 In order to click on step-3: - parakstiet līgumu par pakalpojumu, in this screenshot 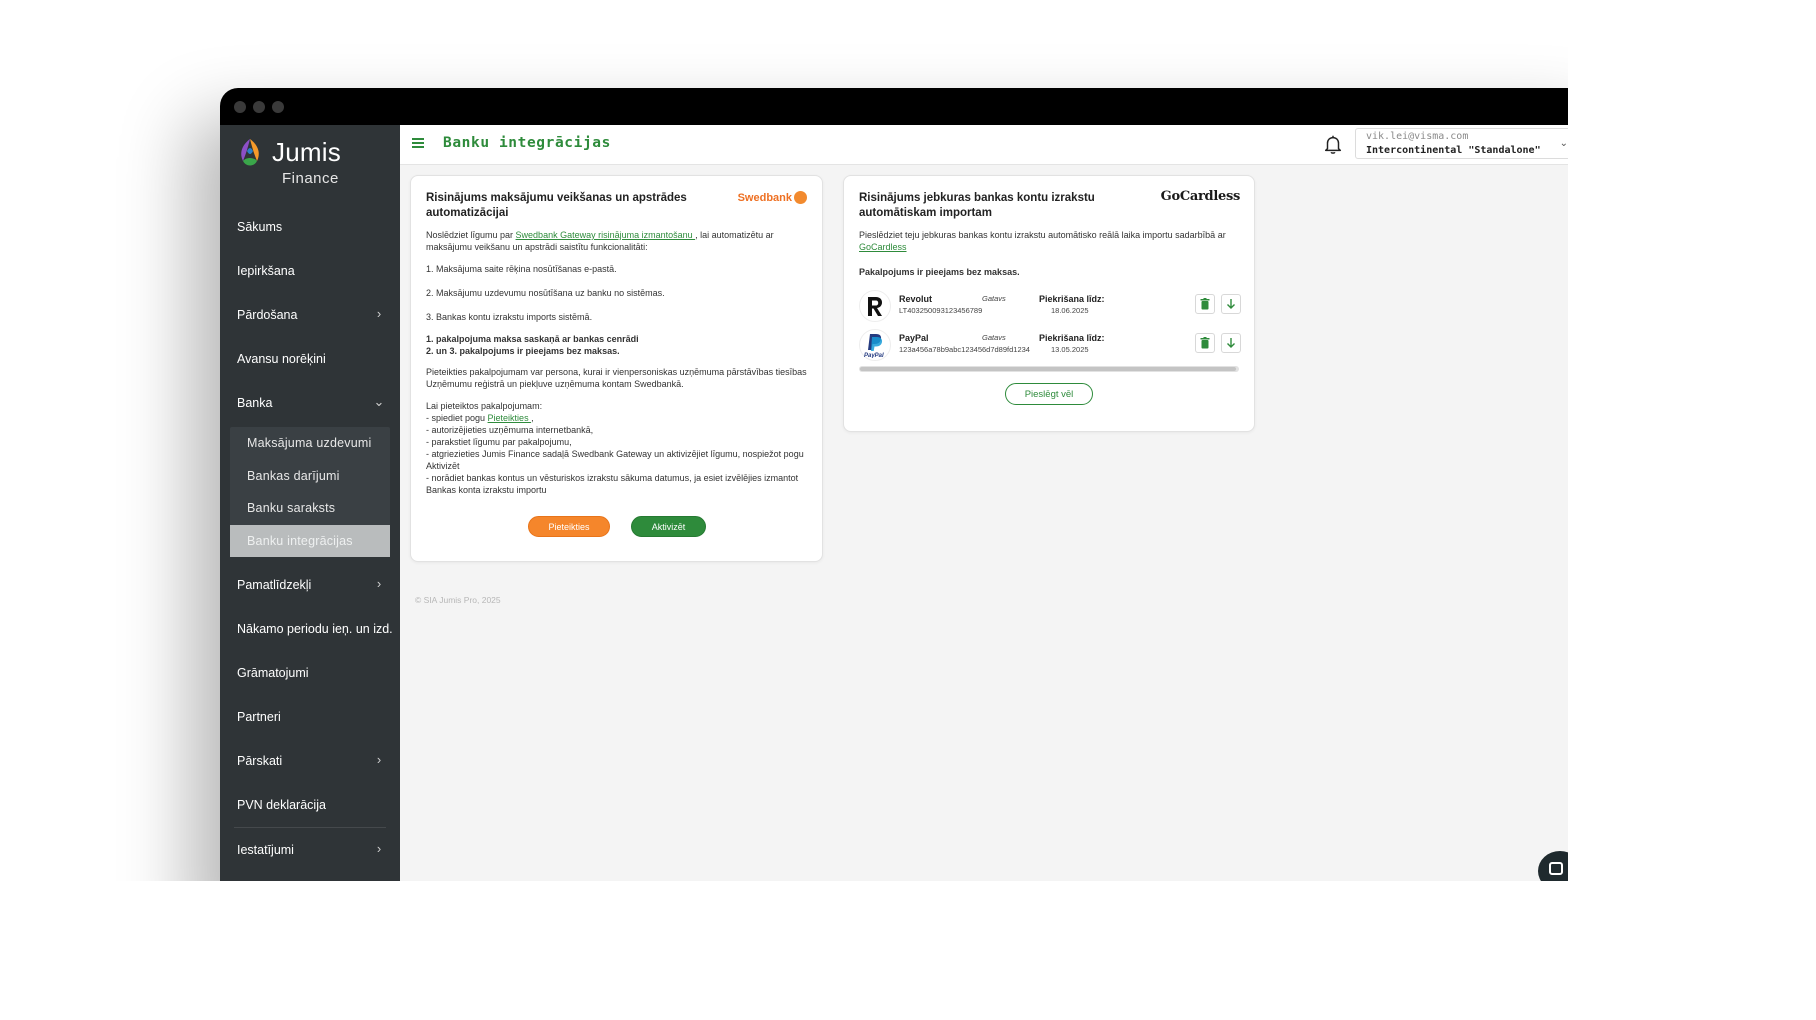, I will do `click(499, 442)`.